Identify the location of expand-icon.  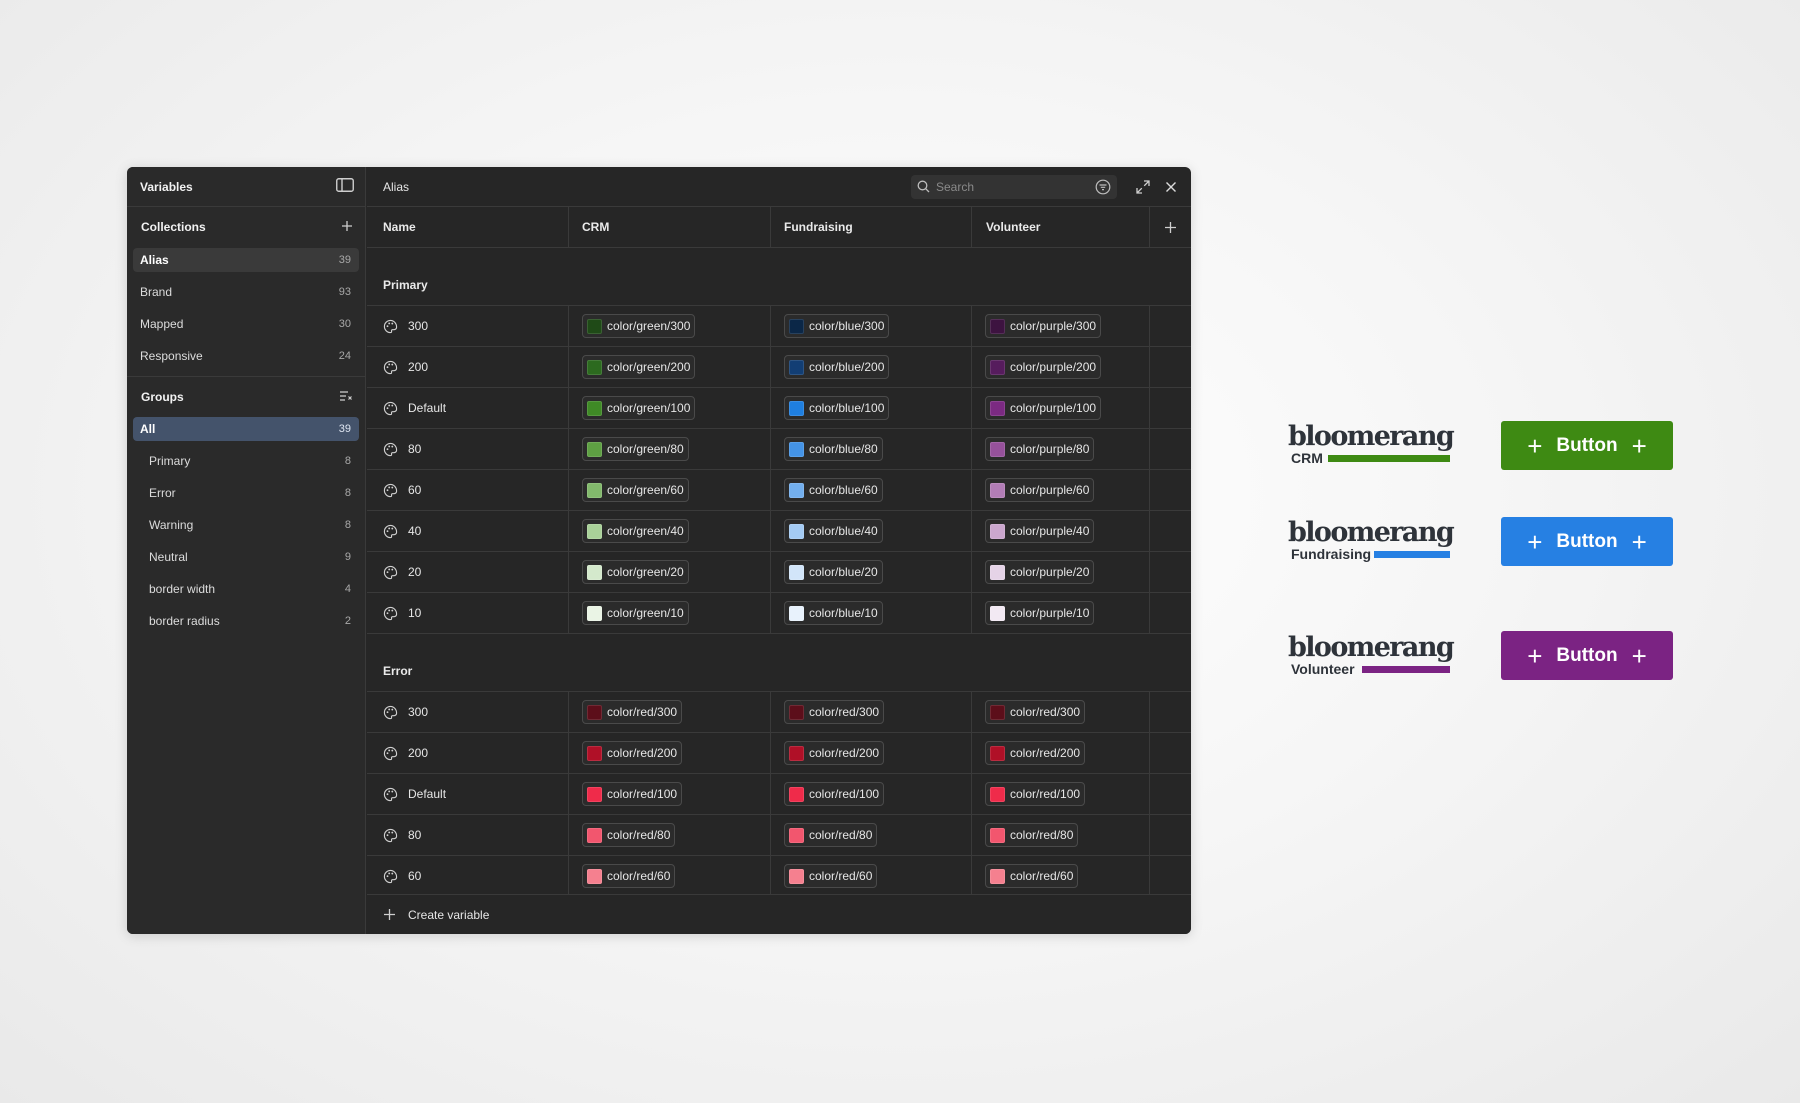
(1143, 187).